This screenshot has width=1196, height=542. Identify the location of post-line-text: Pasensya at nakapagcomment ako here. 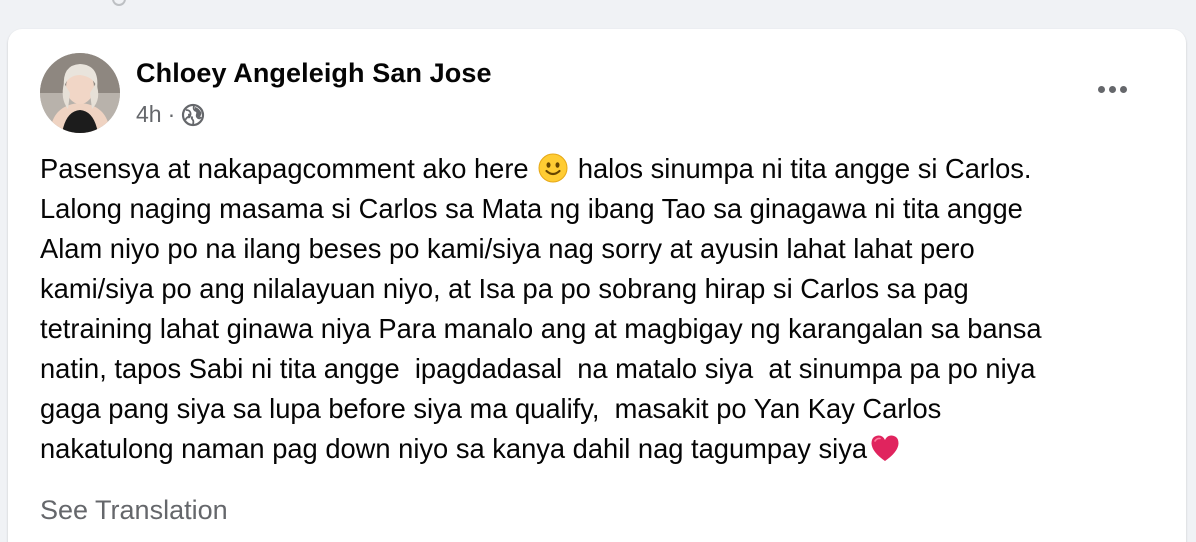
(284, 168).